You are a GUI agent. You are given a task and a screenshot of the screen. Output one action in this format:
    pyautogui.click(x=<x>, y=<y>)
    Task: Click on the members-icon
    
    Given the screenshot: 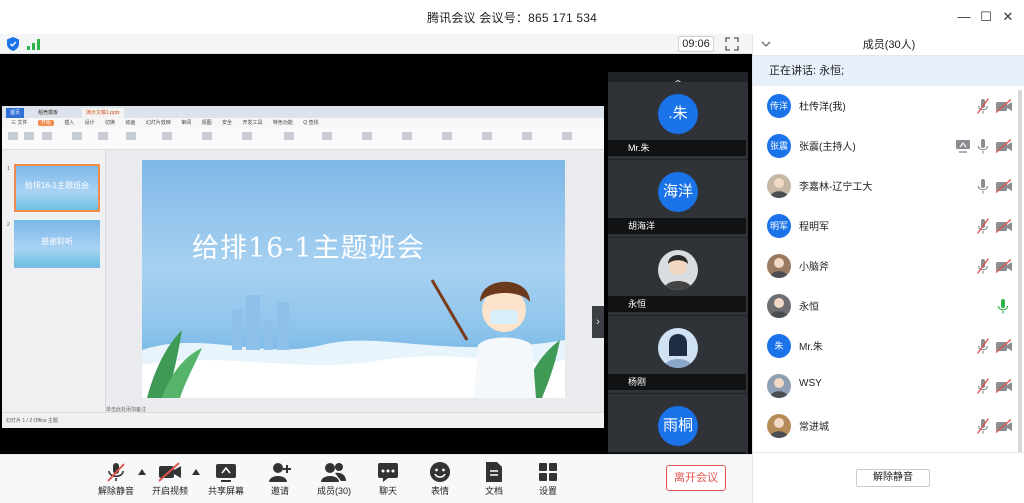 What is the action you would take?
    pyautogui.click(x=333, y=472)
    